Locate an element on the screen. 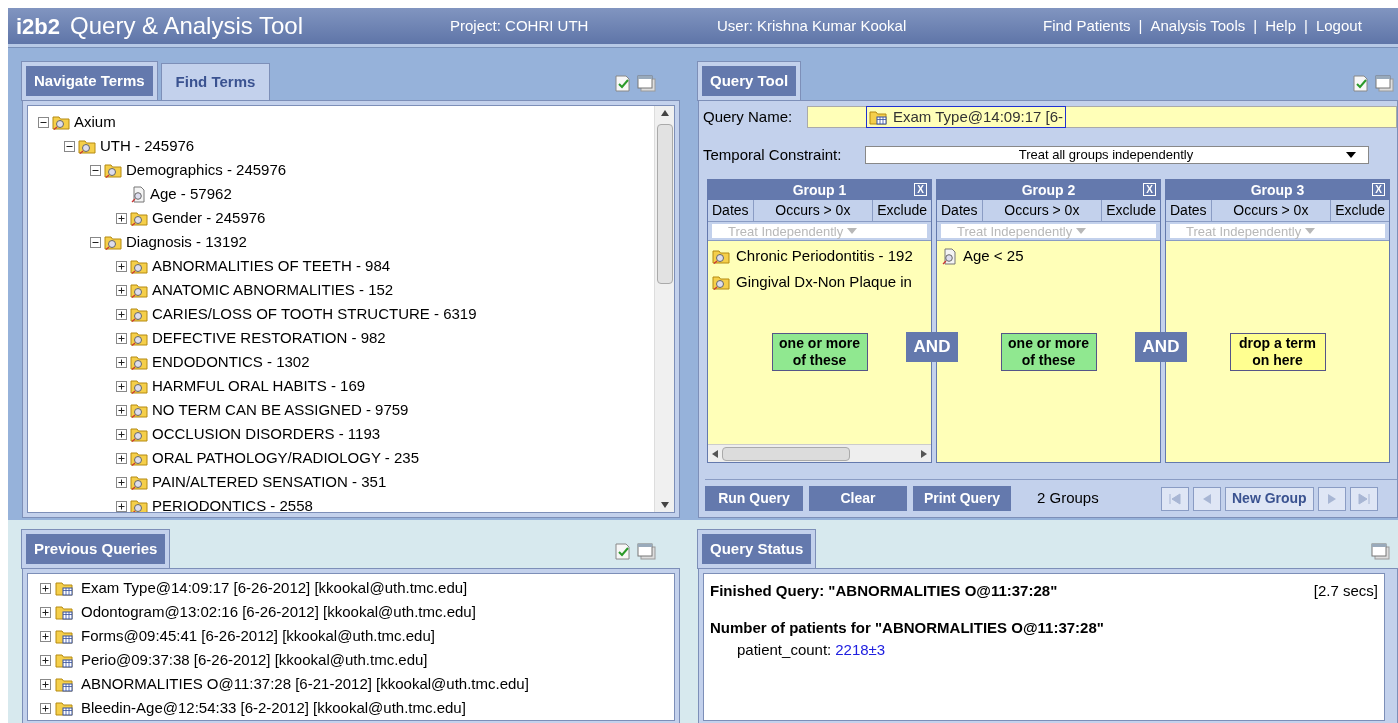 This screenshot has width=1398, height=723. tree-item: Demographics - 245976 is located at coordinates (206, 170).